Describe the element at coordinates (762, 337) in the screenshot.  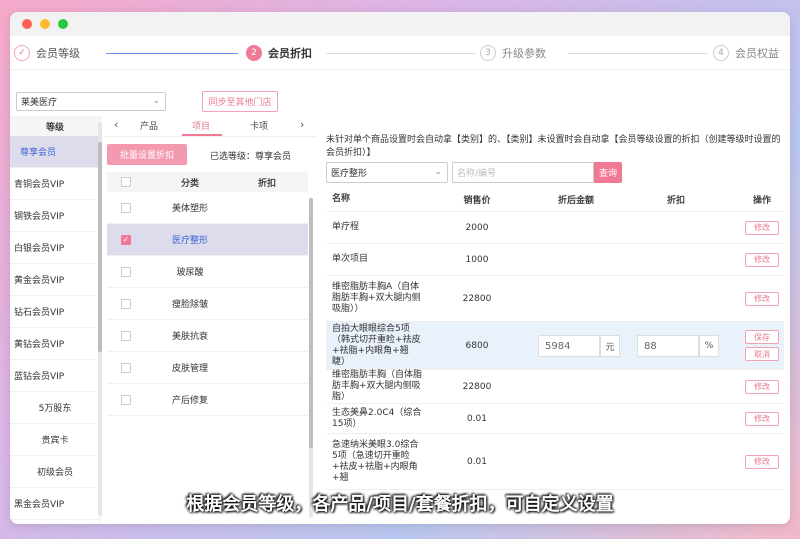
I see `save-button: 保存` at that location.